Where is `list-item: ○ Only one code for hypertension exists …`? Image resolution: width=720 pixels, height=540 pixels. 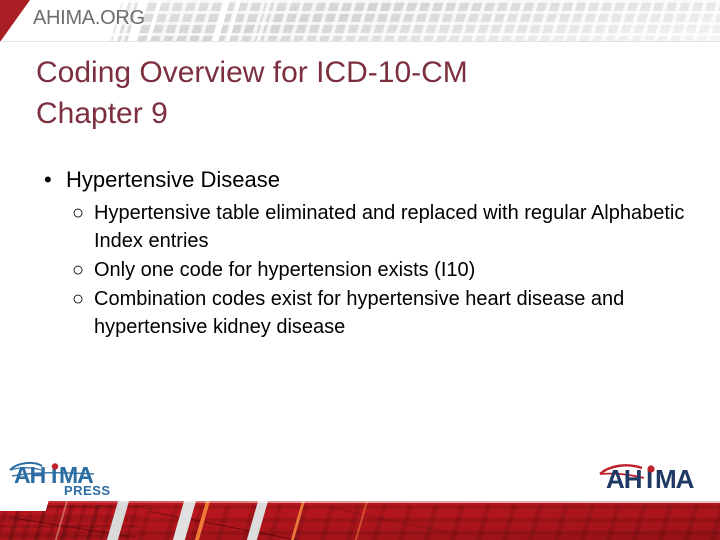 list-item: ○ Only one code for hypertension exists … is located at coordinates (381, 270).